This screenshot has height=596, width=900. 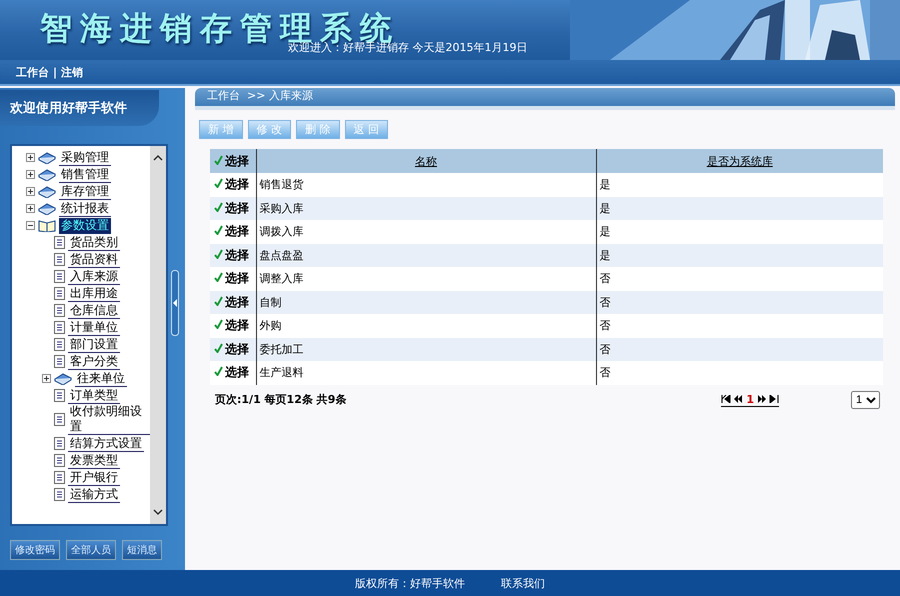 I want to click on page-number: 1, so click(x=750, y=399).